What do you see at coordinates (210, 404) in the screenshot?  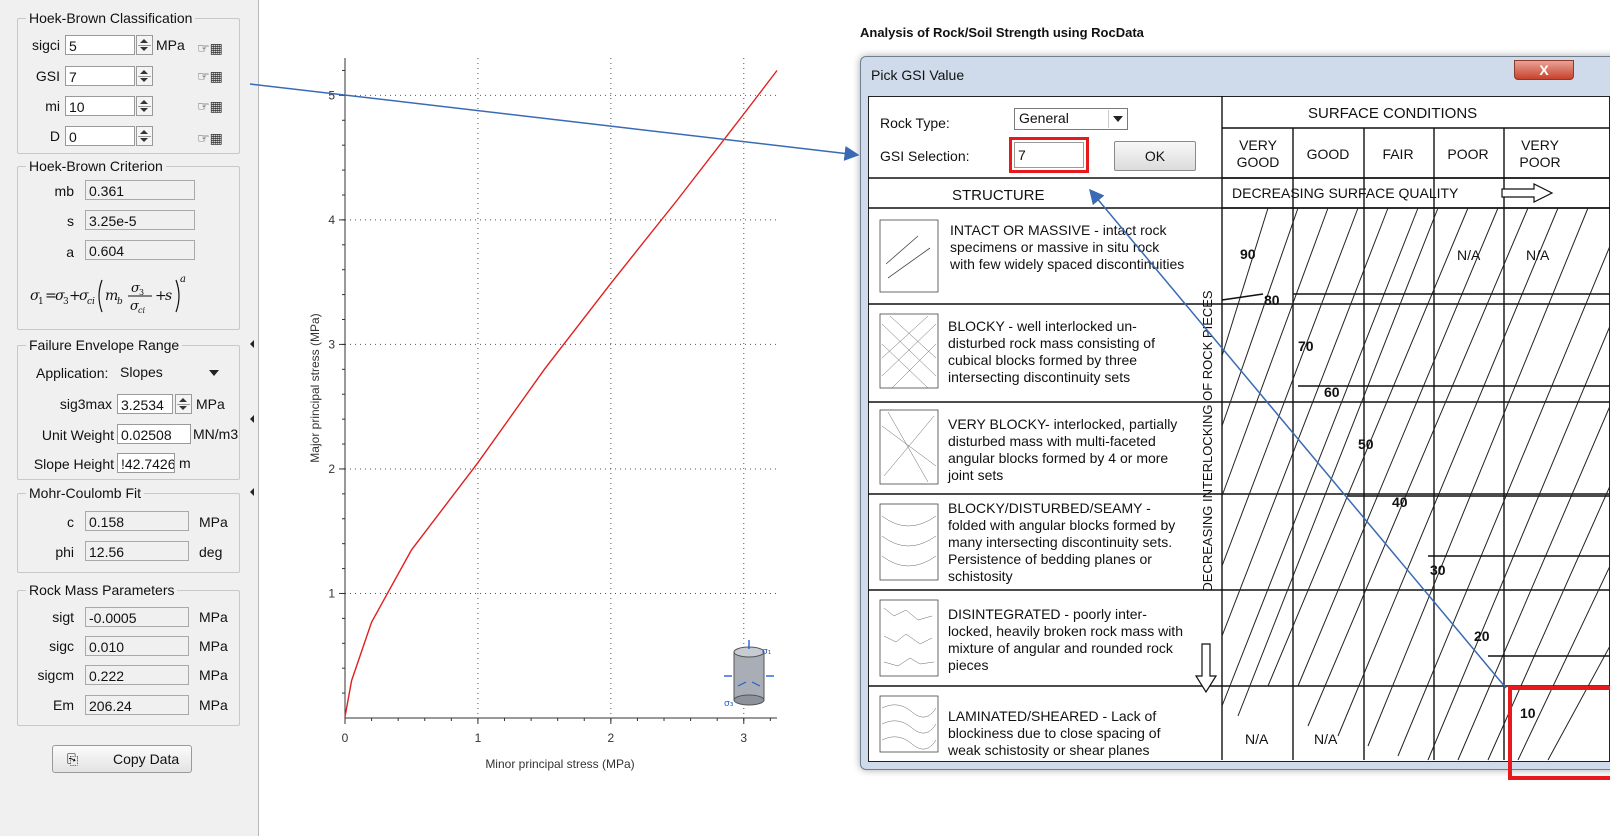 I see `sig3max-unit: MPa` at bounding box center [210, 404].